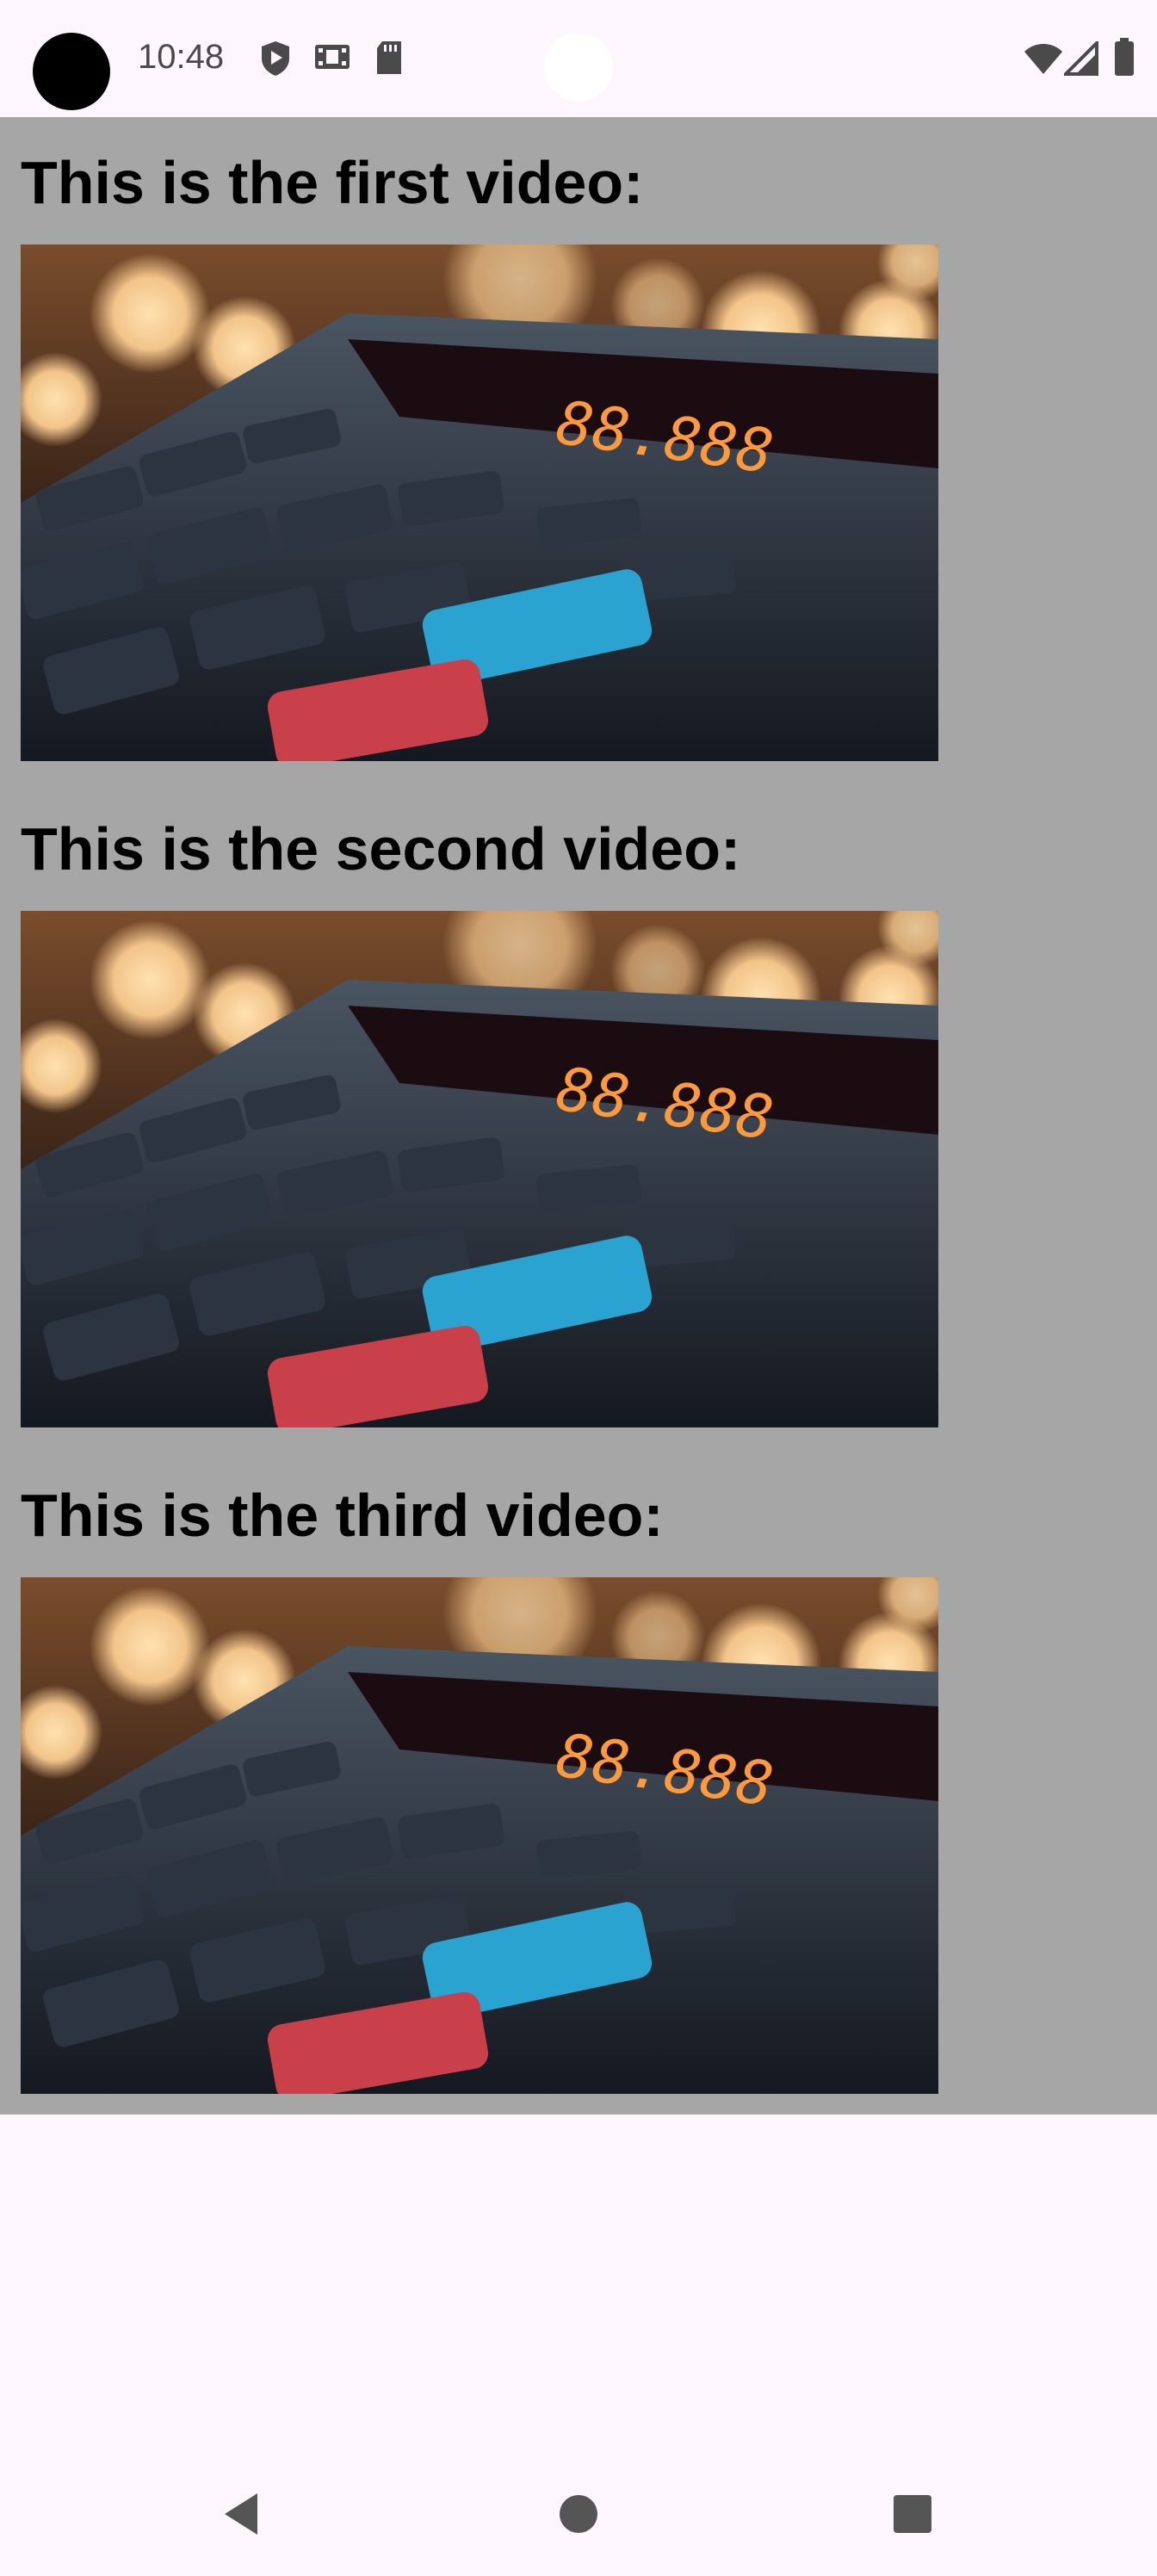  What do you see at coordinates (390, 60) in the screenshot?
I see `sd-card-icon` at bounding box center [390, 60].